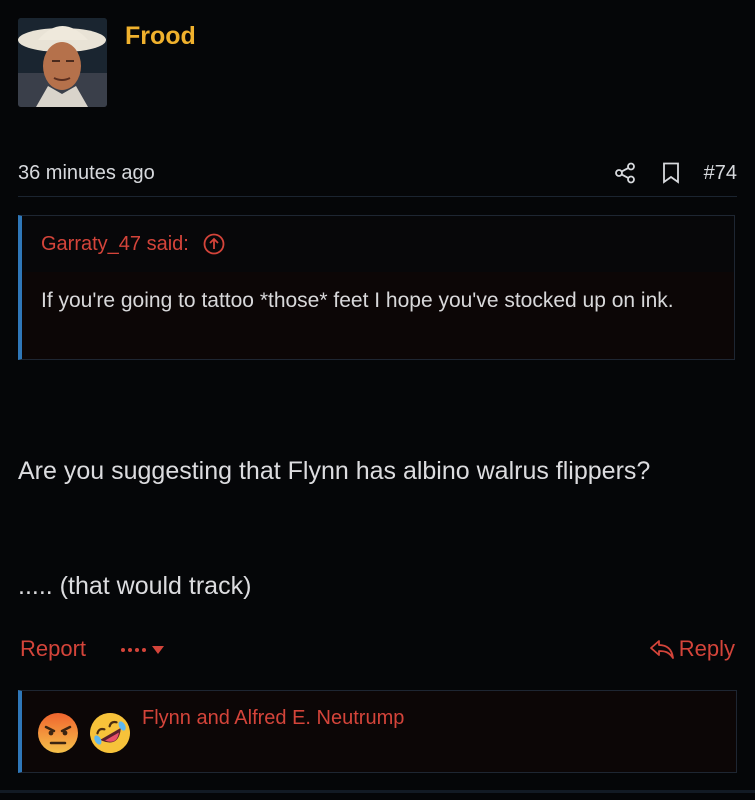  Describe the element at coordinates (273, 718) in the screenshot. I see `reactors-list: Flynn and Alfred E. Neutrump` at that location.